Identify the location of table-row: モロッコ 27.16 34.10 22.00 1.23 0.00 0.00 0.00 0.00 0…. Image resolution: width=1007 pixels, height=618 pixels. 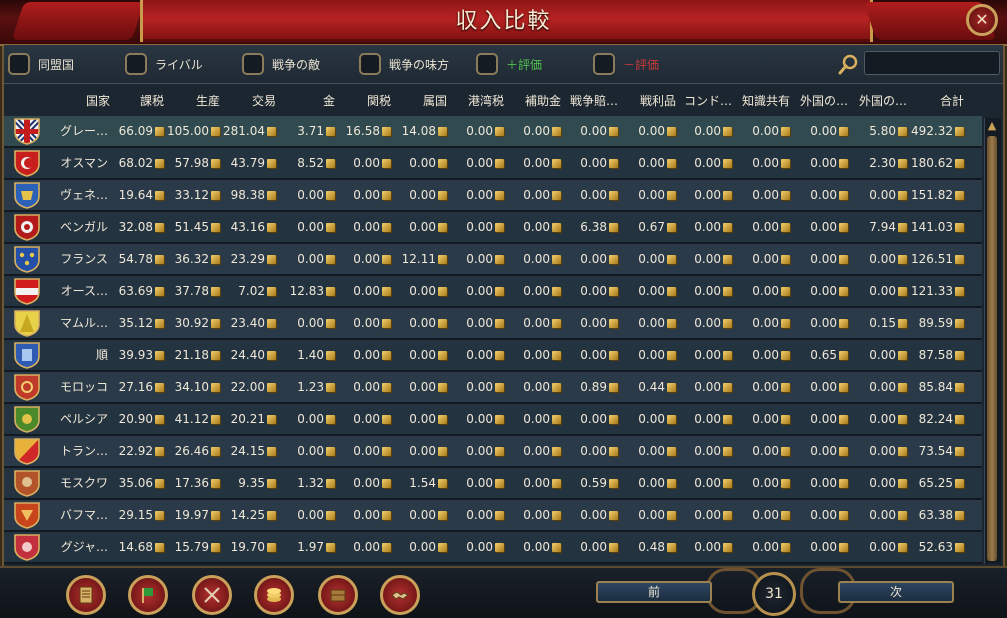
(493, 388).